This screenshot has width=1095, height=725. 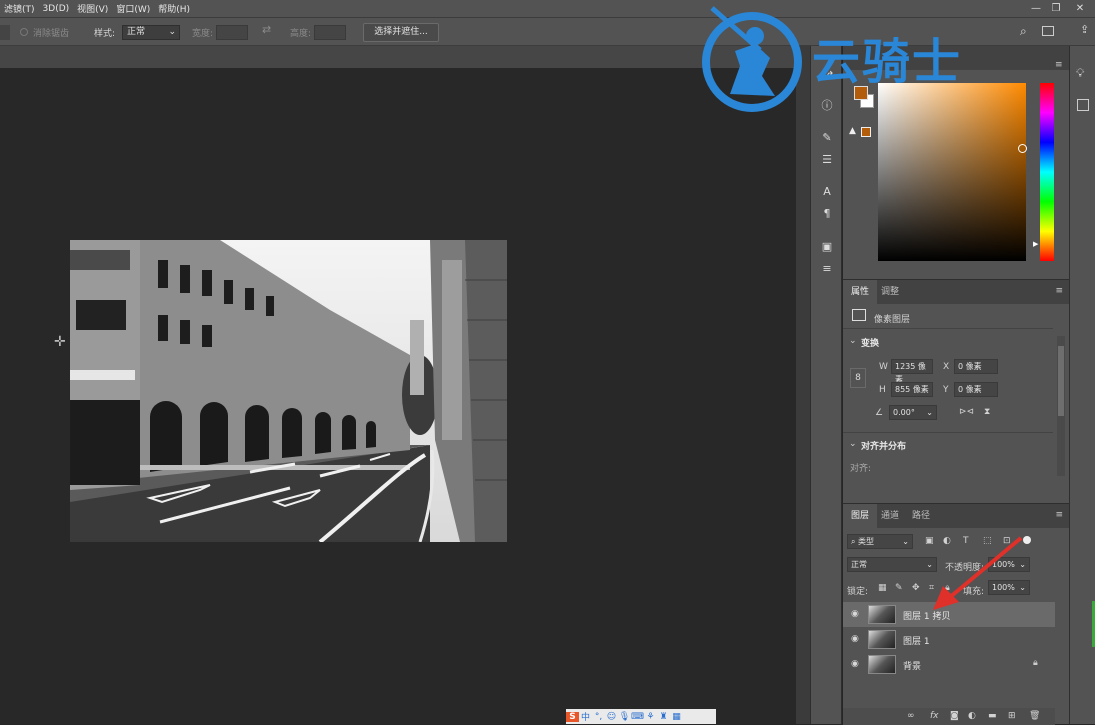 I want to click on layers-bottom-toolbar: ∞ fx ◙ ◐ ▬ ⊞ 🗑︎, so click(x=949, y=716).